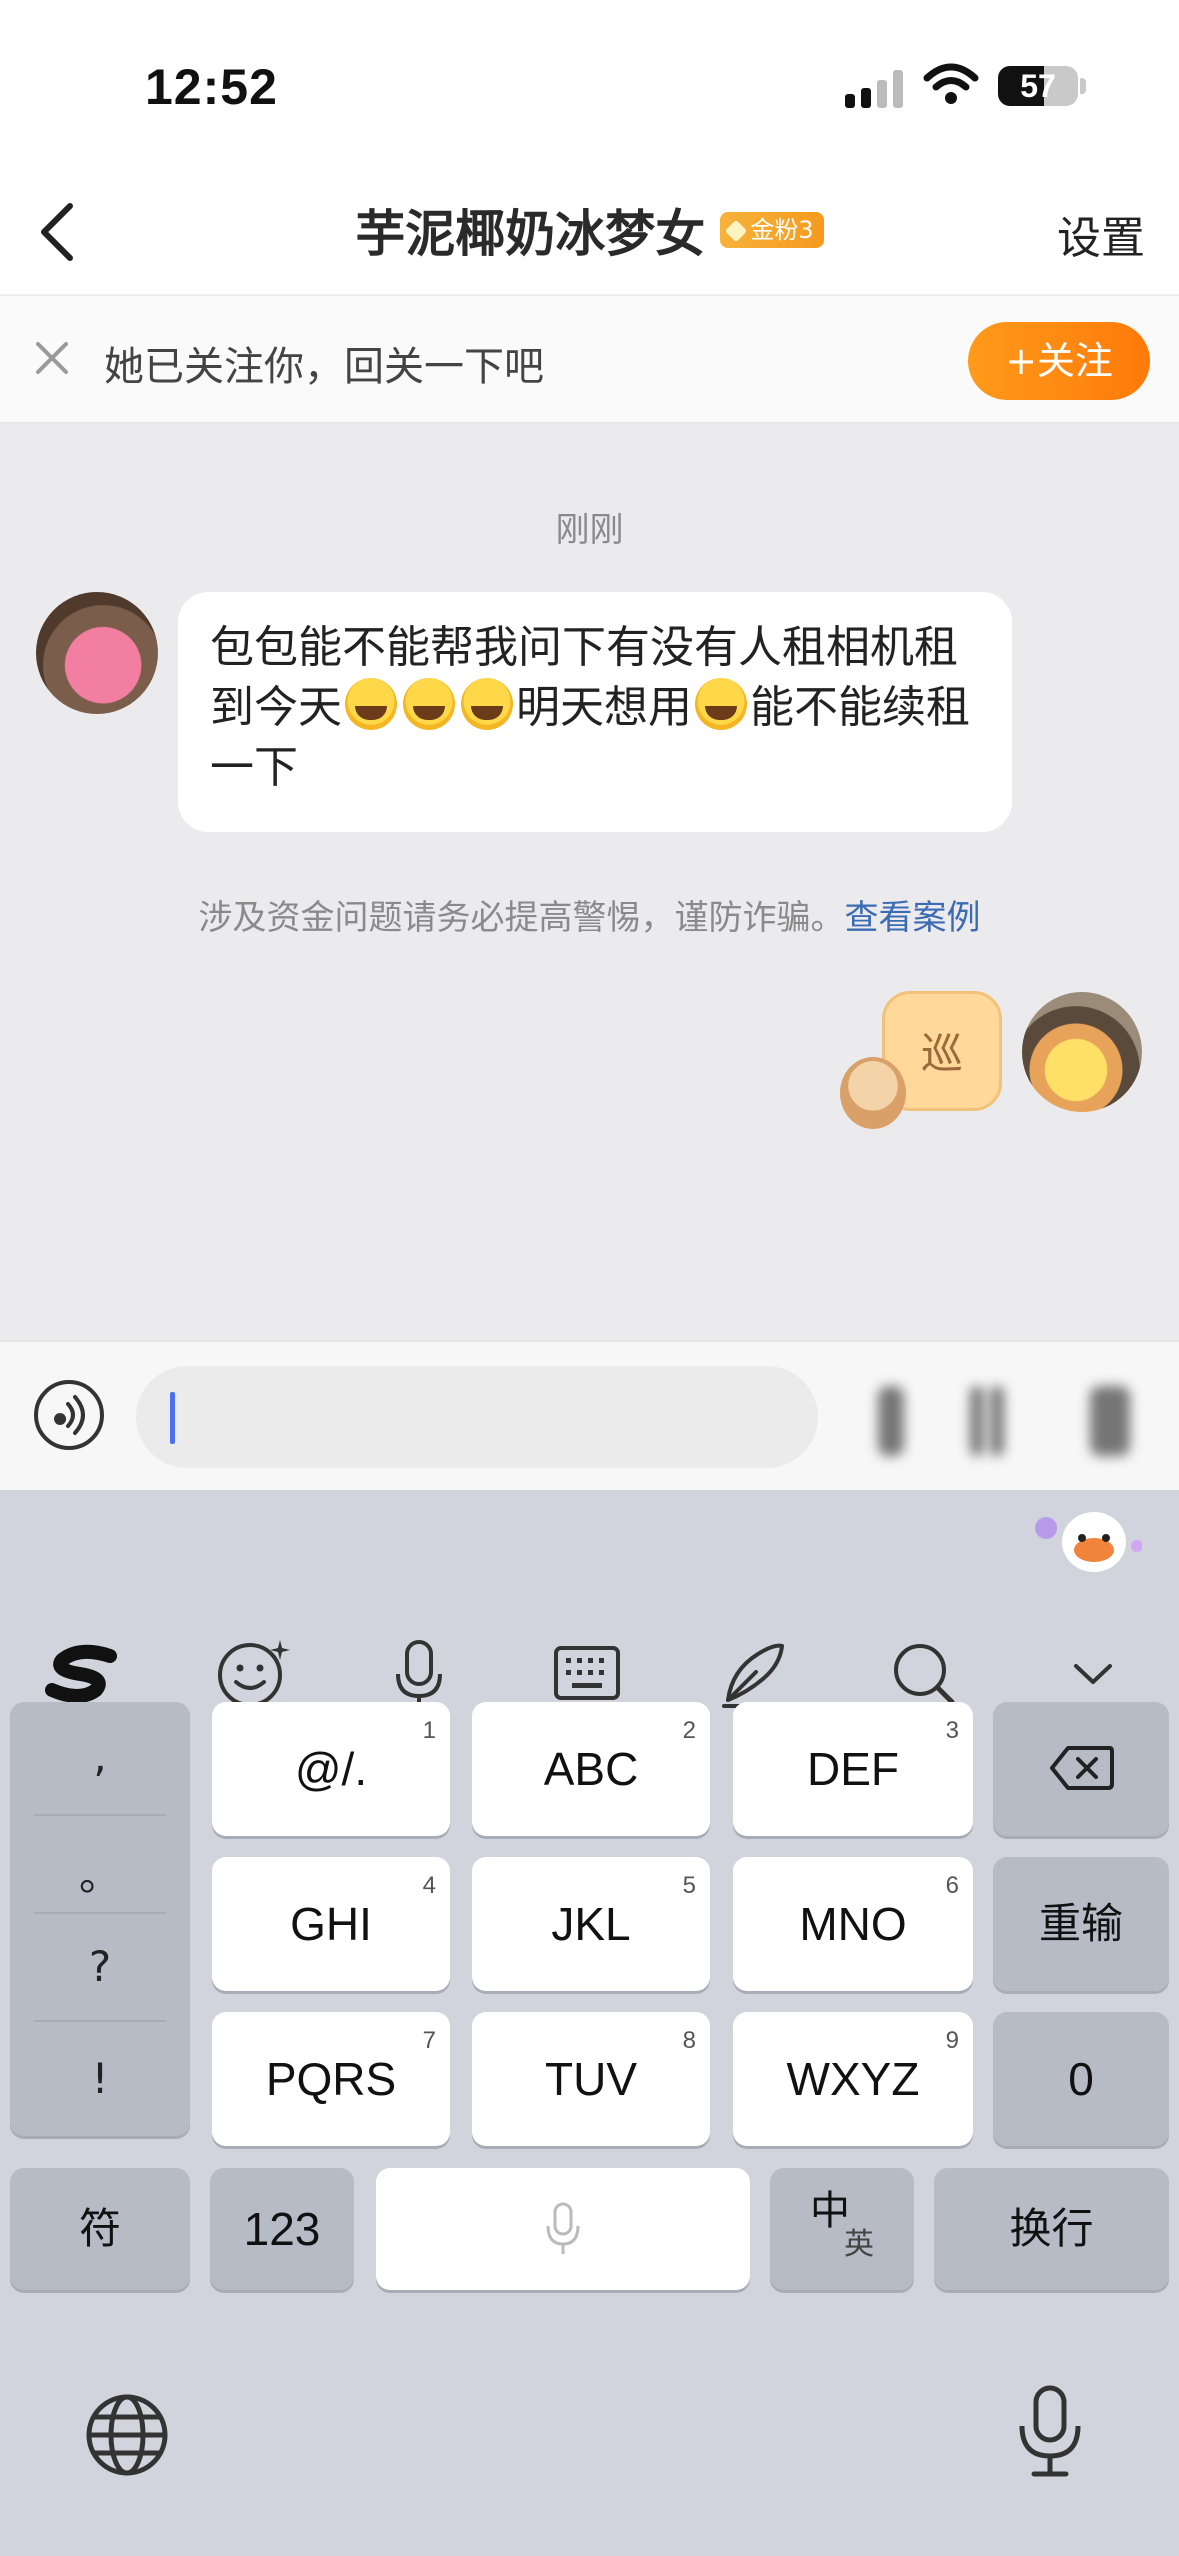  I want to click on key-label: PQRS, so click(331, 2079).